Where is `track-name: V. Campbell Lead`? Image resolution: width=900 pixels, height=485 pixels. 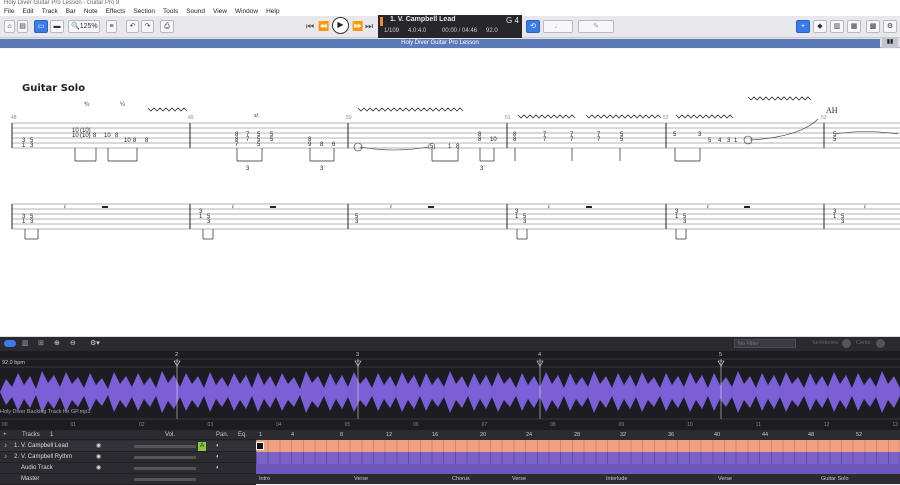 track-name: V. Campbell Lead is located at coordinates (45, 446).